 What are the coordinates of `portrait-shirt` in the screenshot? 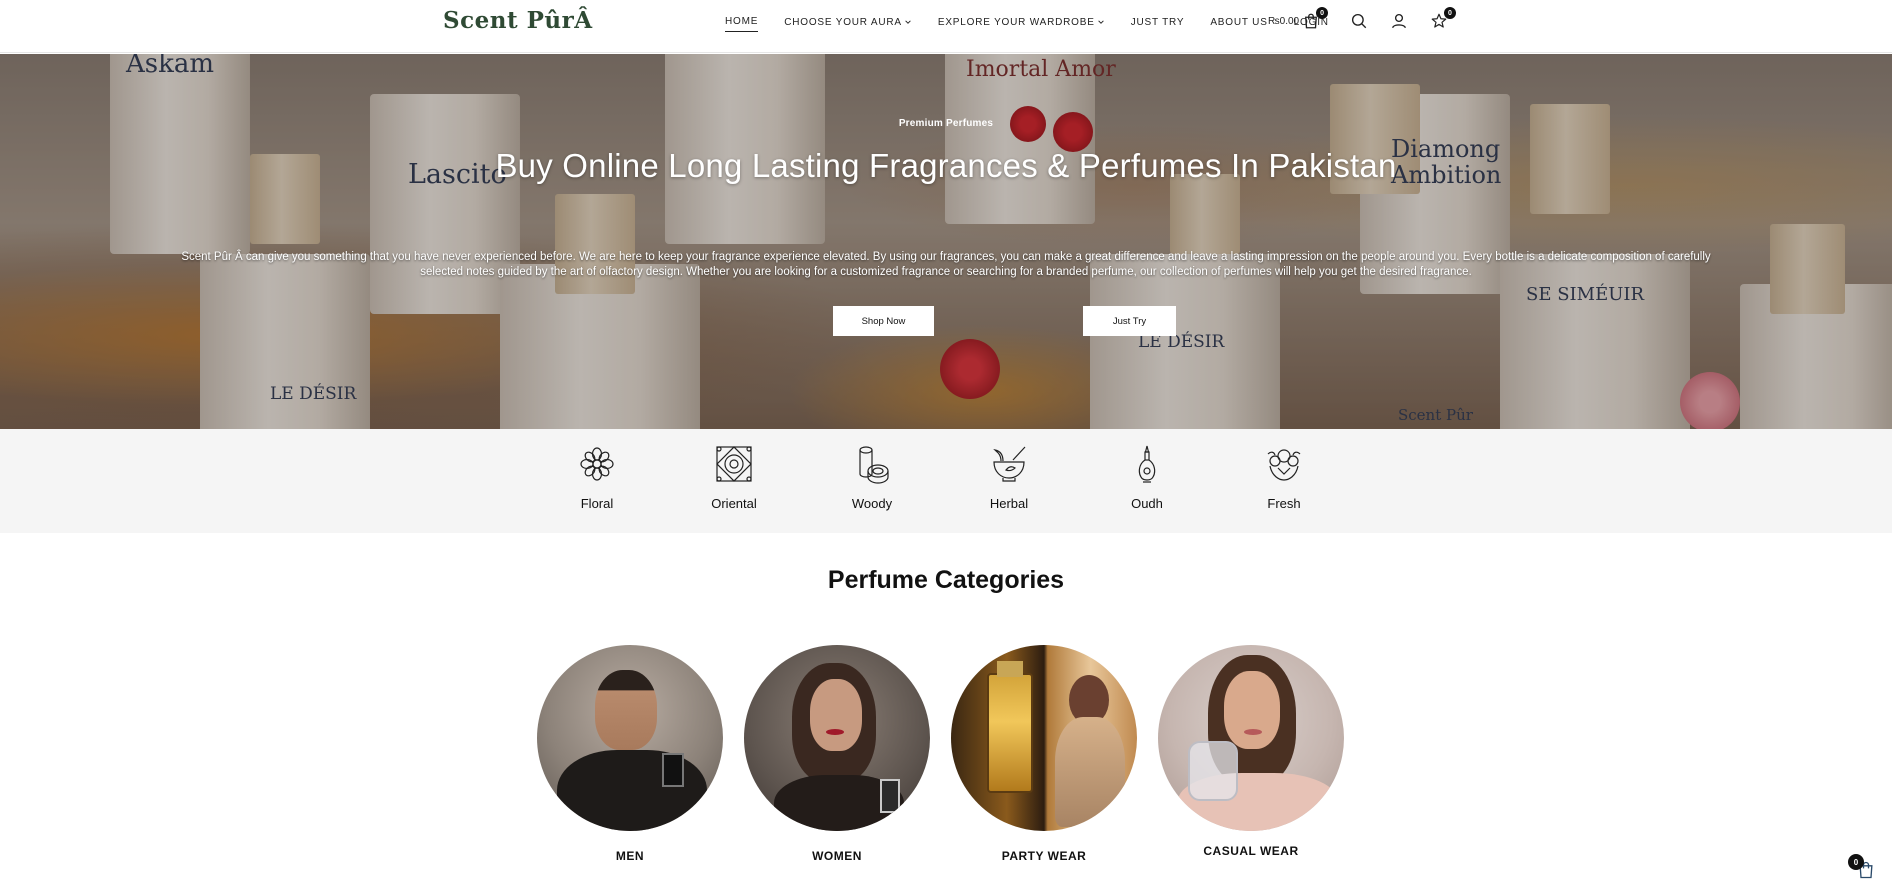 It's located at (632, 790).